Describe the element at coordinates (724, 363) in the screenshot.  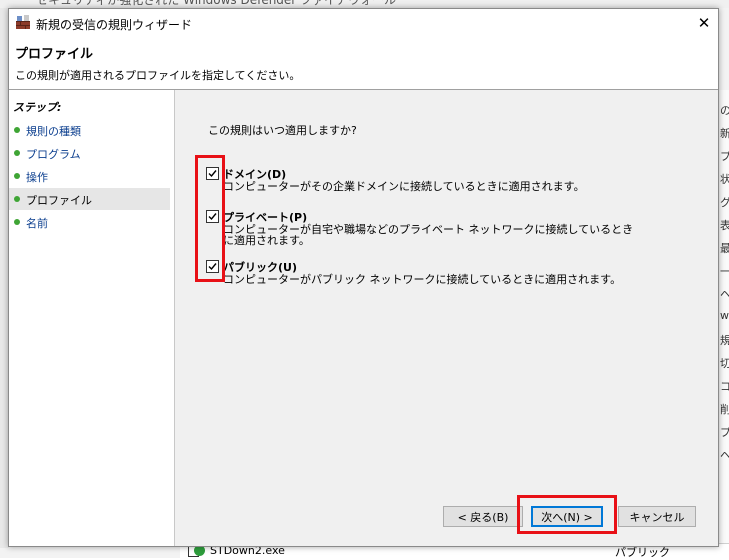
I see `background-action-item: 切` at that location.